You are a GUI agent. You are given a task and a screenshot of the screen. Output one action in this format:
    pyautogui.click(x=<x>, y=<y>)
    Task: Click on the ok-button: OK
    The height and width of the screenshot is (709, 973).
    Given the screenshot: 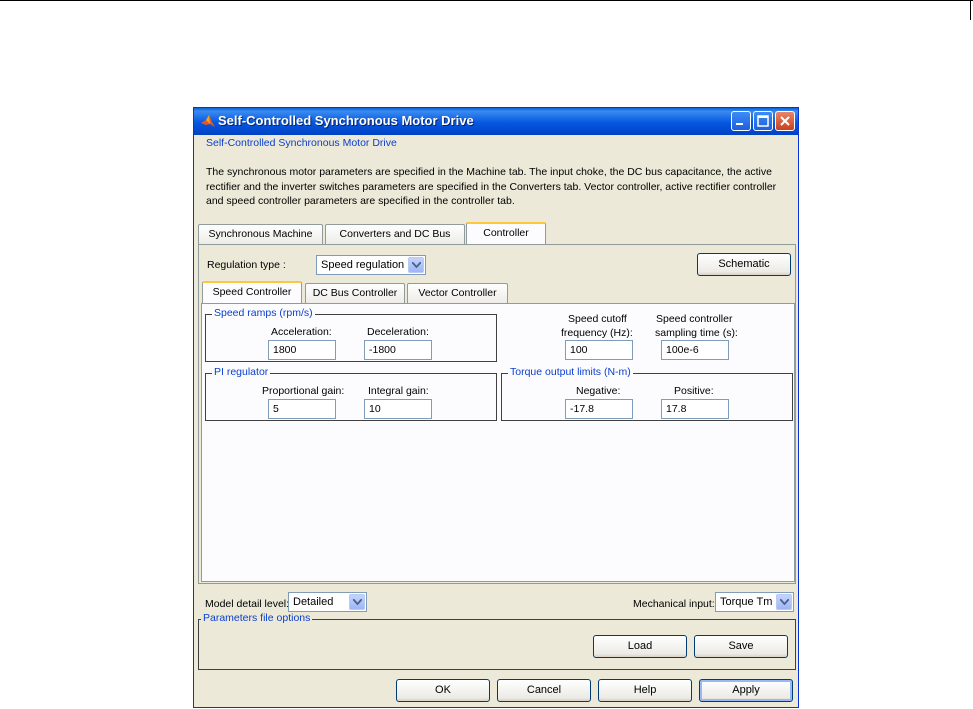 What is the action you would take?
    pyautogui.click(x=443, y=690)
    